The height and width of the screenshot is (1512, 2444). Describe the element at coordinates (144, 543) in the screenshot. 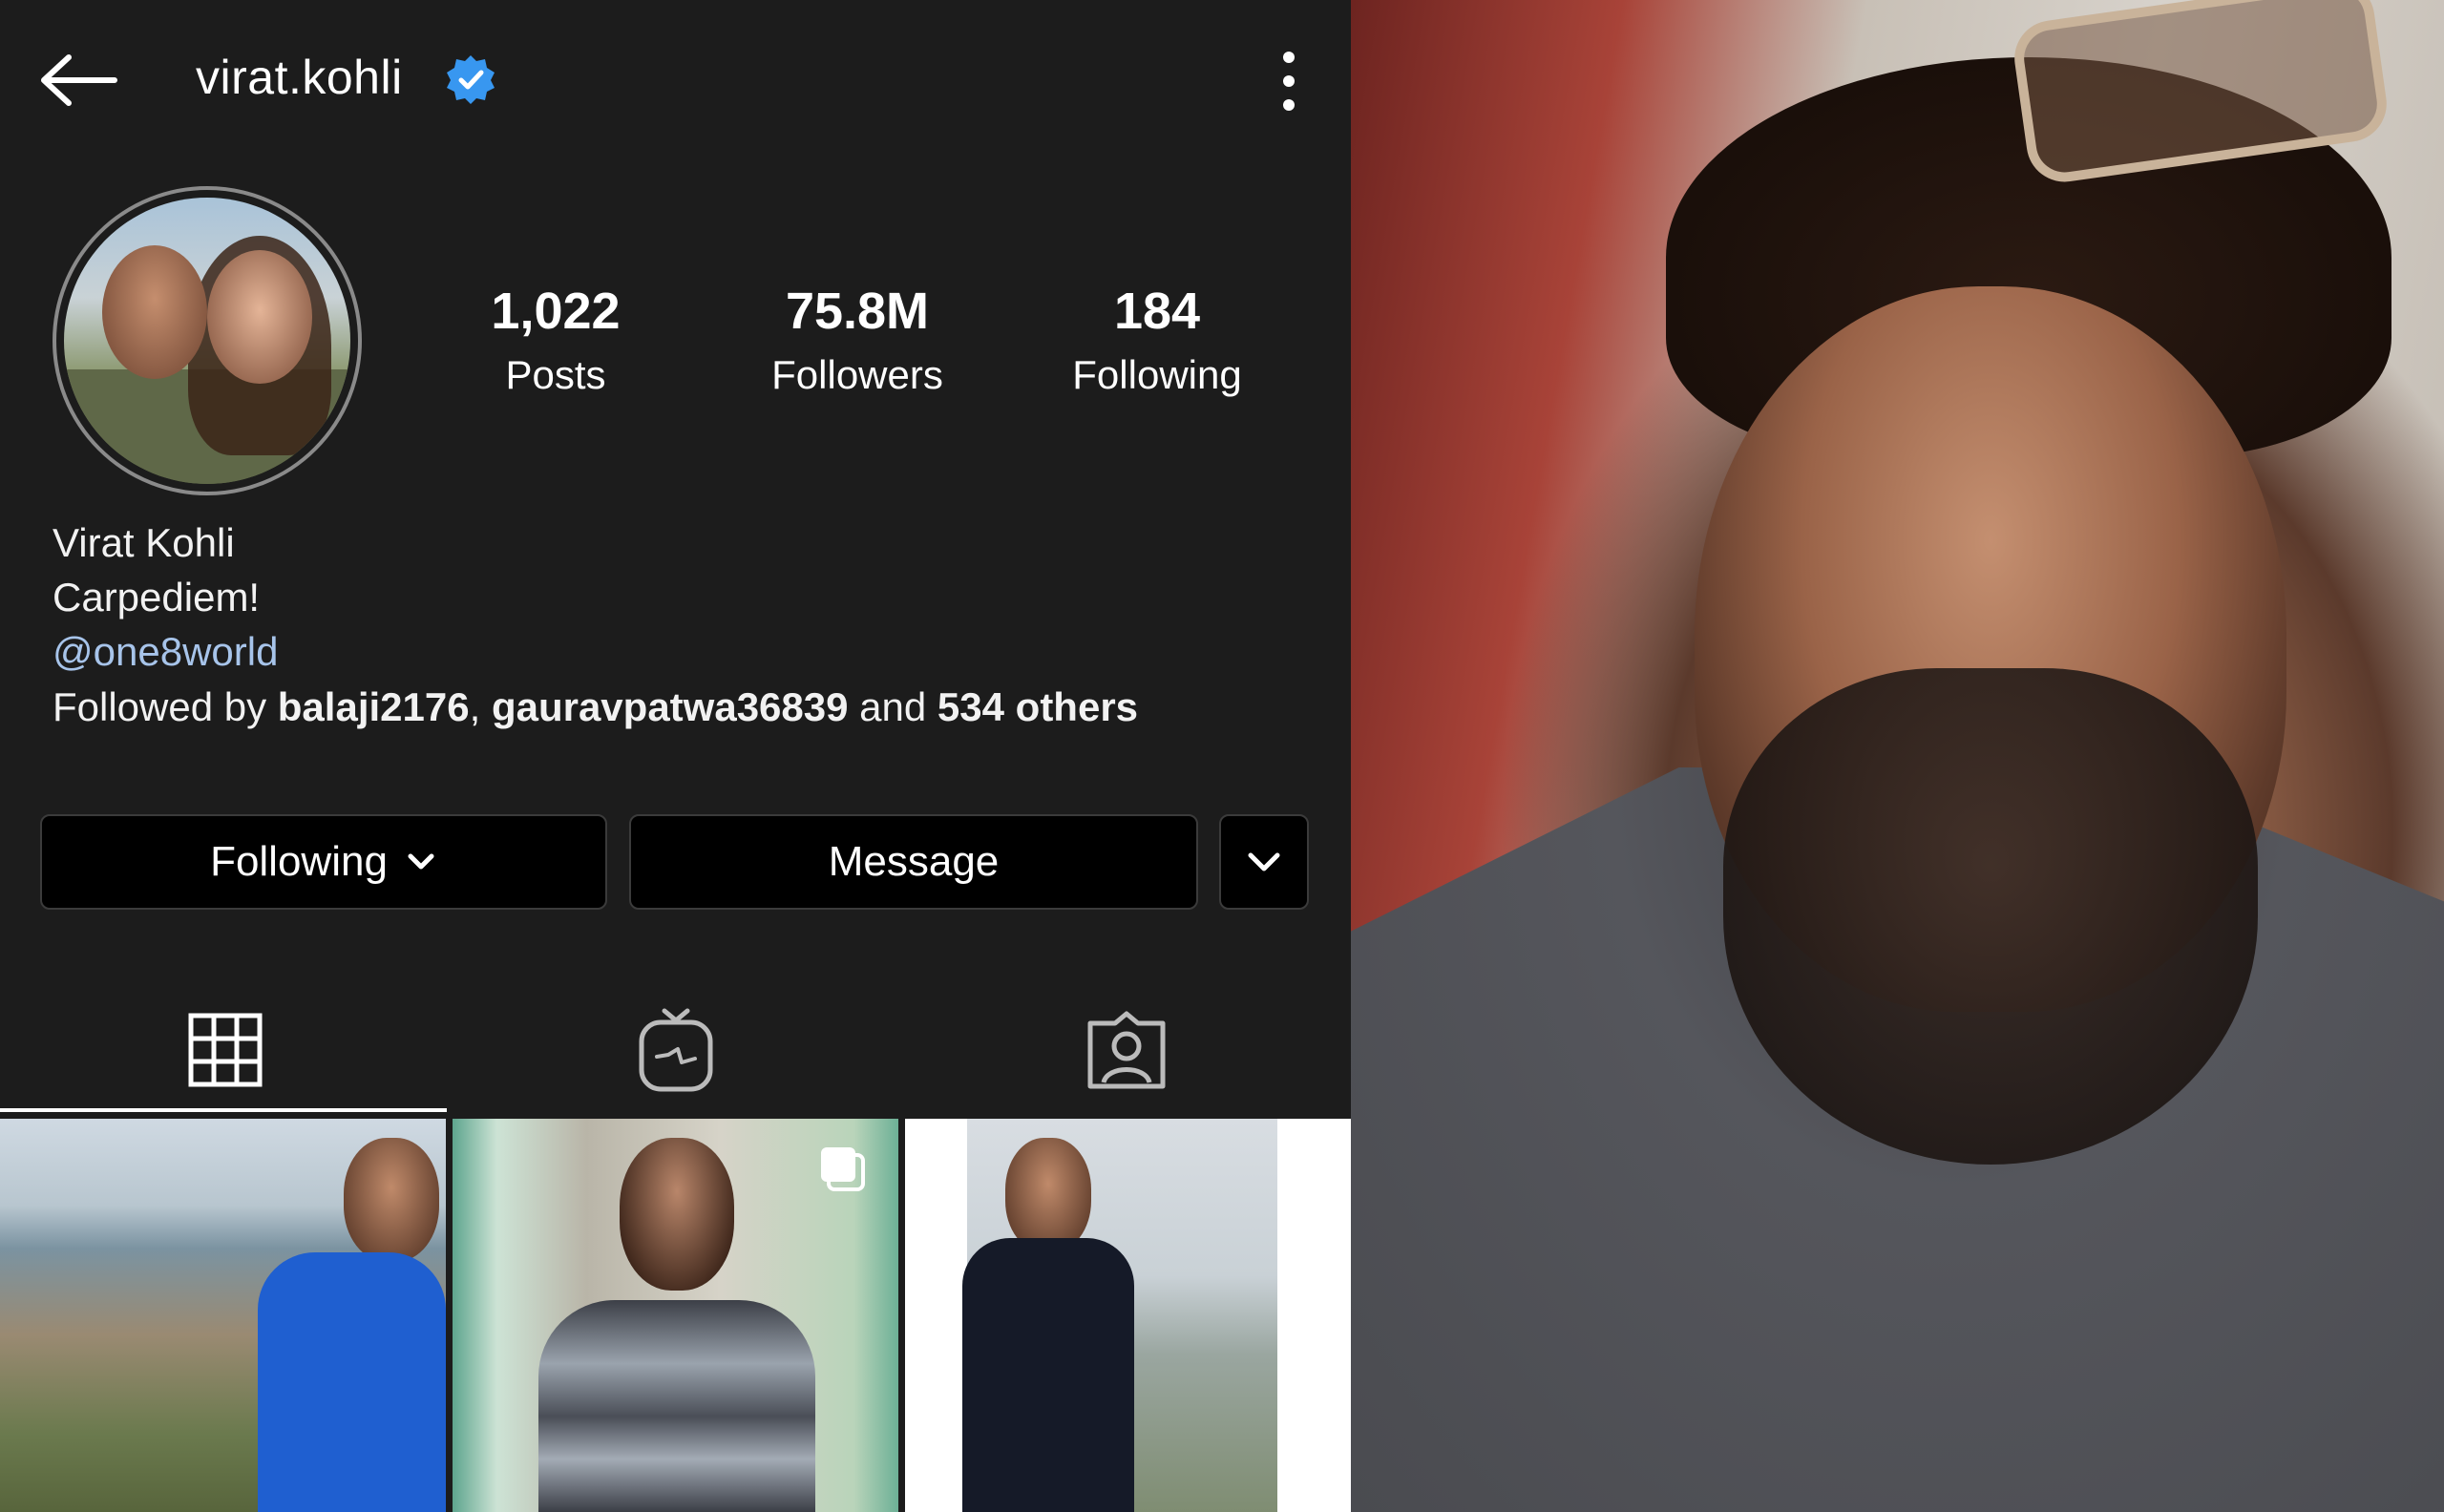

I see `profile-full-name: Virat Kohli` at that location.